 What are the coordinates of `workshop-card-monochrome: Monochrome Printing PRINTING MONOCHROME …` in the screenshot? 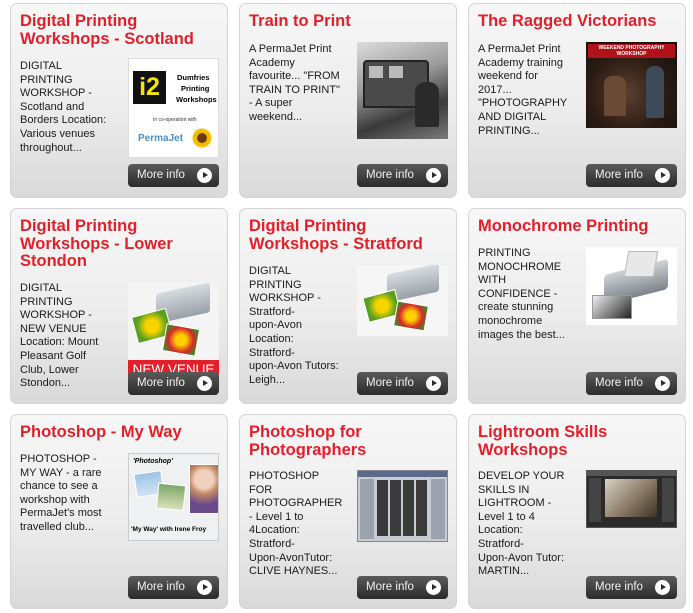 It's located at (577, 306).